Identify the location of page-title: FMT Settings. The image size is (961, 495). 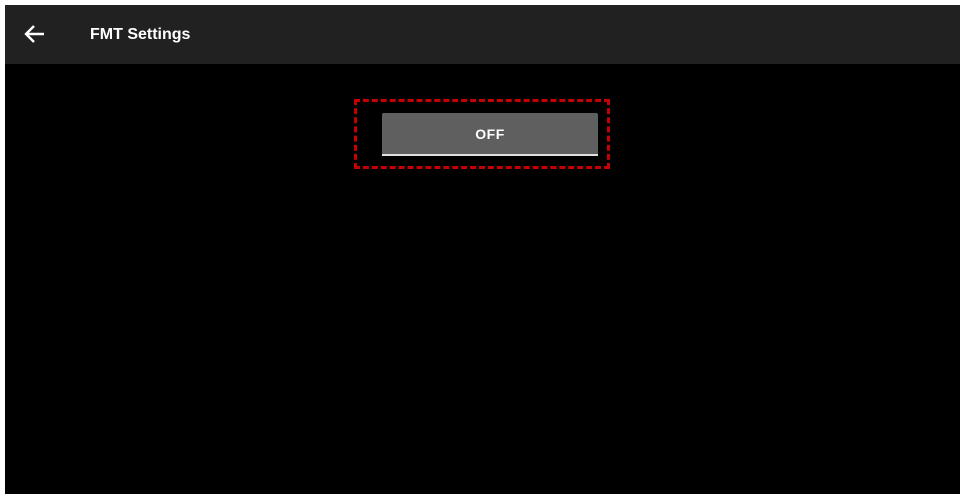
(140, 34).